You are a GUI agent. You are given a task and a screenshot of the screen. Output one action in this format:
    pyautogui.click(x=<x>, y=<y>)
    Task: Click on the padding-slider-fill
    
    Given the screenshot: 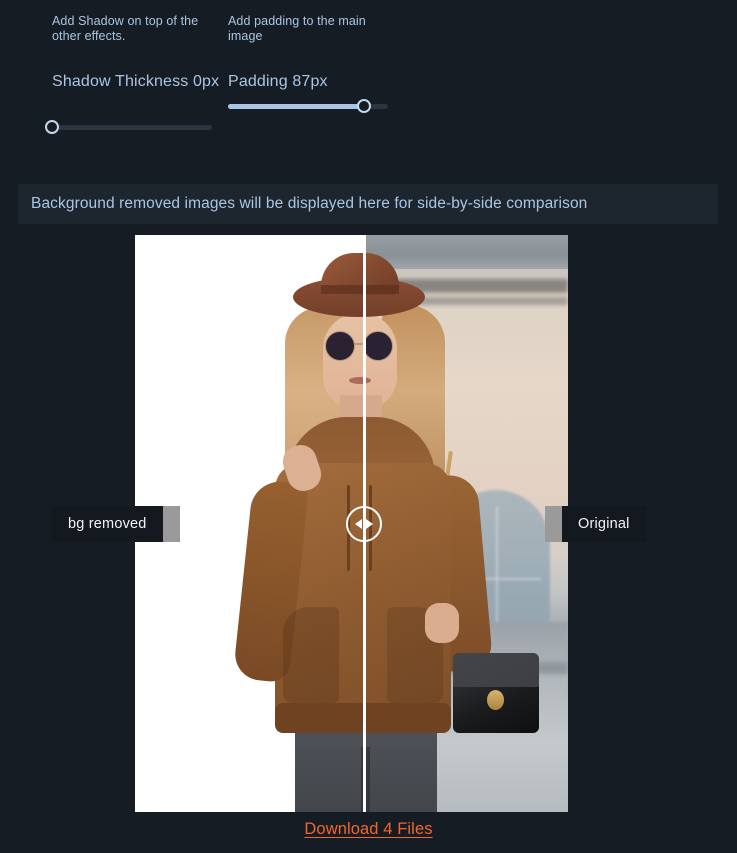 What is the action you would take?
    pyautogui.click(x=296, y=106)
    